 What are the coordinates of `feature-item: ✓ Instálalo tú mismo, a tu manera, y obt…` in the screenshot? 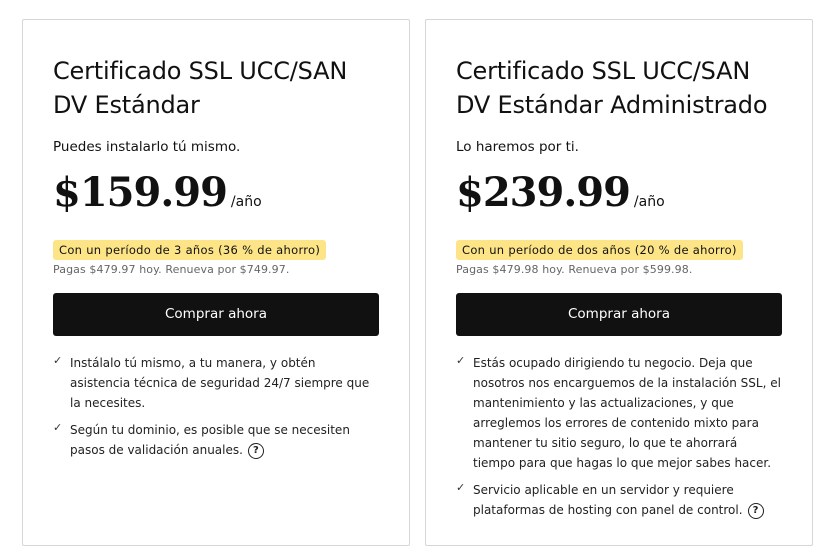 It's located at (216, 383).